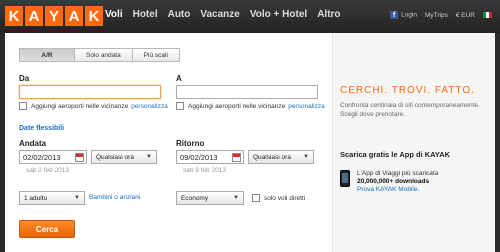 The width and height of the screenshot is (500, 252). What do you see at coordinates (179, 14) in the screenshot?
I see `nav-cars: Auto` at bounding box center [179, 14].